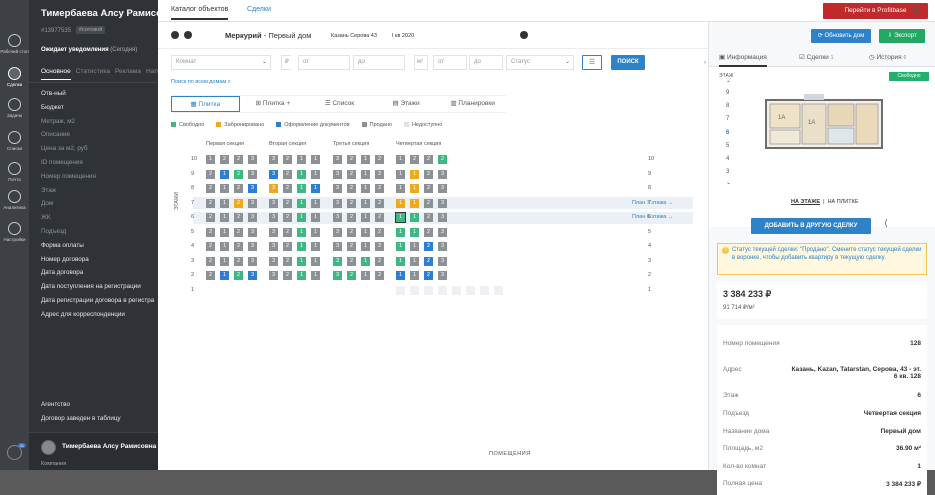 Image resolution: width=935 pixels, height=495 pixels. What do you see at coordinates (273, 104) in the screenshot?
I see `view-tab-1: ⊞ Плитка +` at bounding box center [273, 104].